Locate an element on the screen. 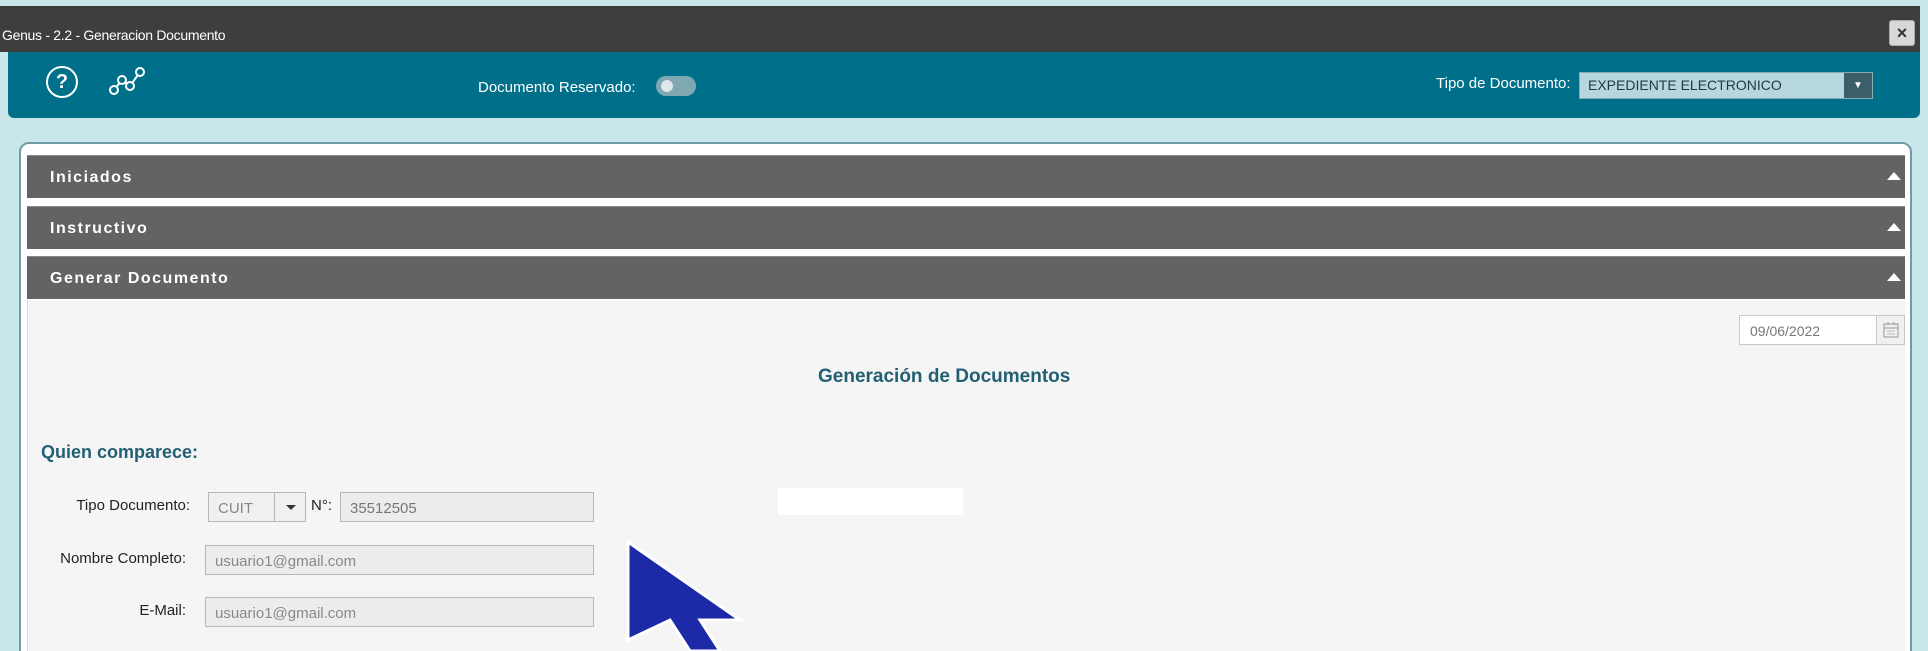 Image resolution: width=1928 pixels, height=651 pixels. tipo-documento-select: EXPEDIENTE ELECTRONICO ▼ is located at coordinates (1726, 85).